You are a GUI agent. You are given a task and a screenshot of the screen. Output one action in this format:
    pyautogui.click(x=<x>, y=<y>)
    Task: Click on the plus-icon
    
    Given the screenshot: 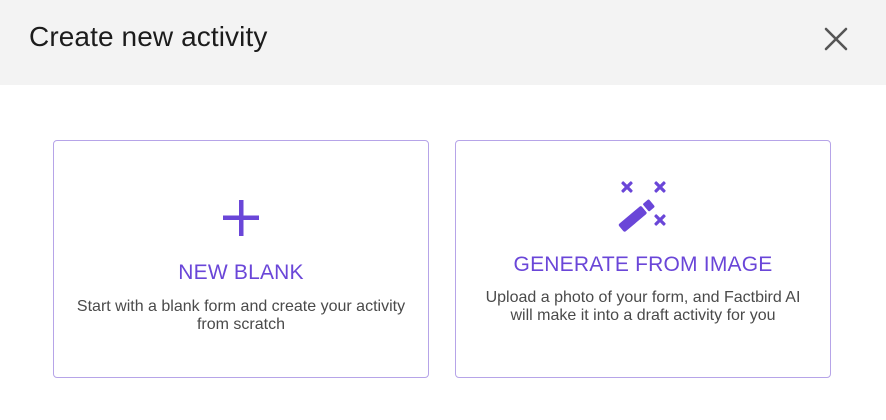 What is the action you would take?
    pyautogui.click(x=241, y=220)
    